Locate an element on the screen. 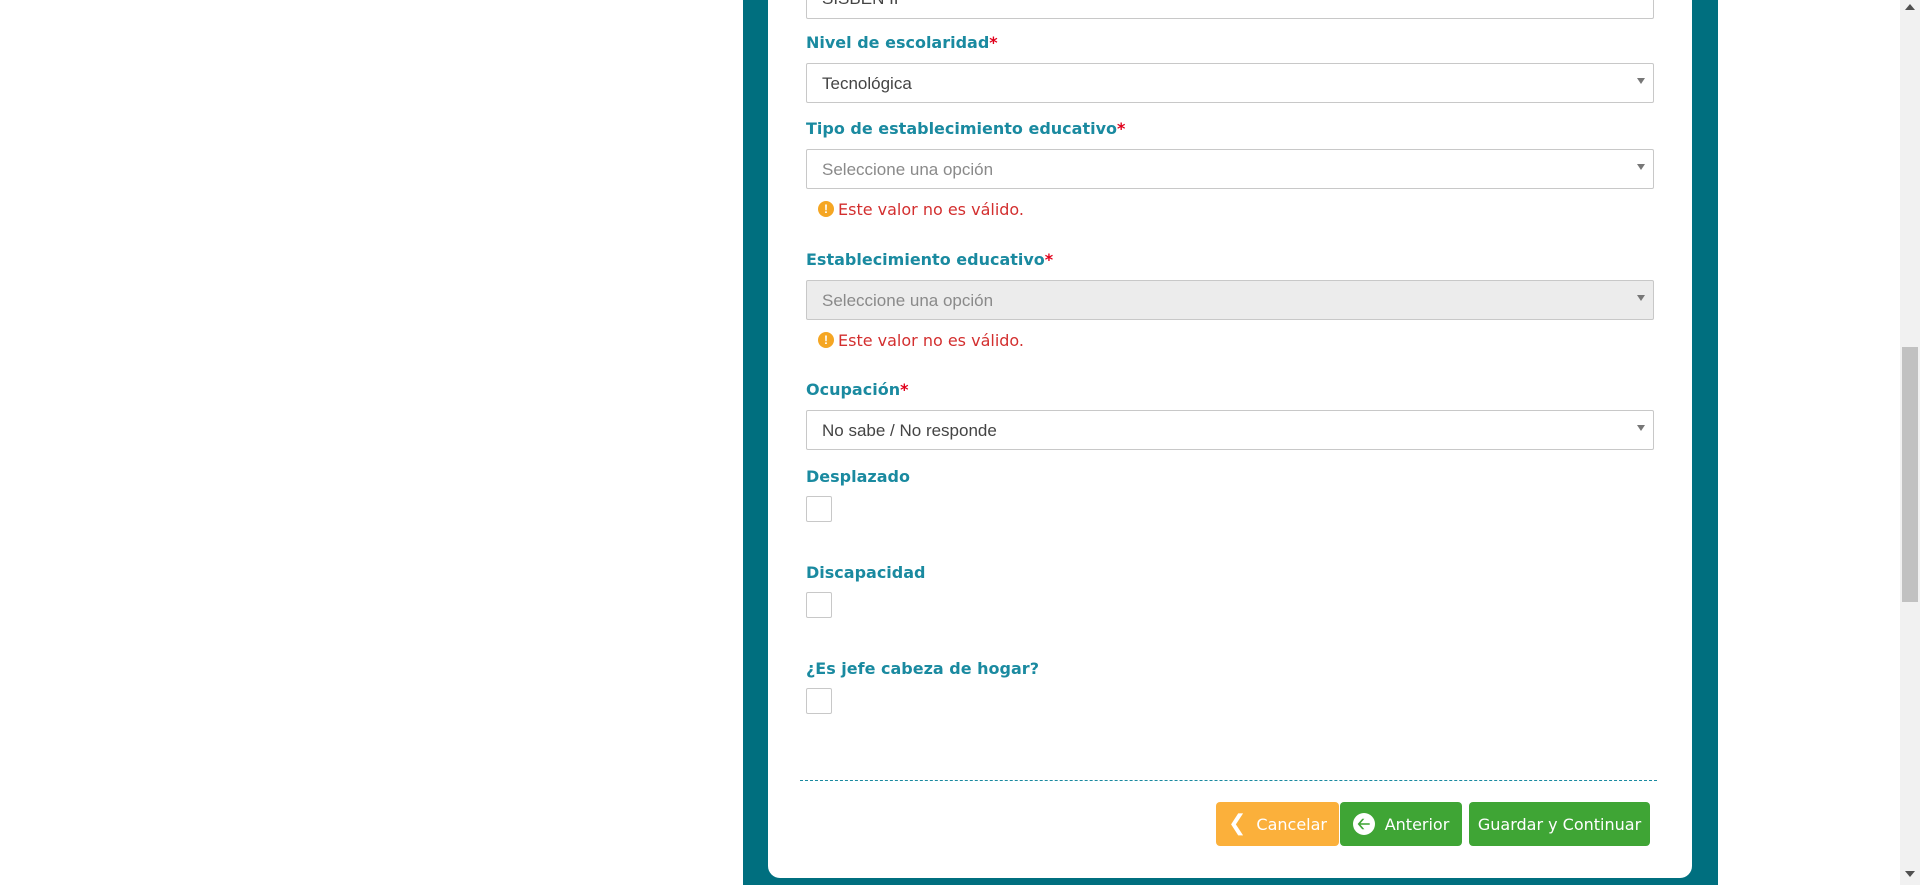 The width and height of the screenshot is (1920, 885). establecimiento-label: Establecimiento educativo* is located at coordinates (929, 259).